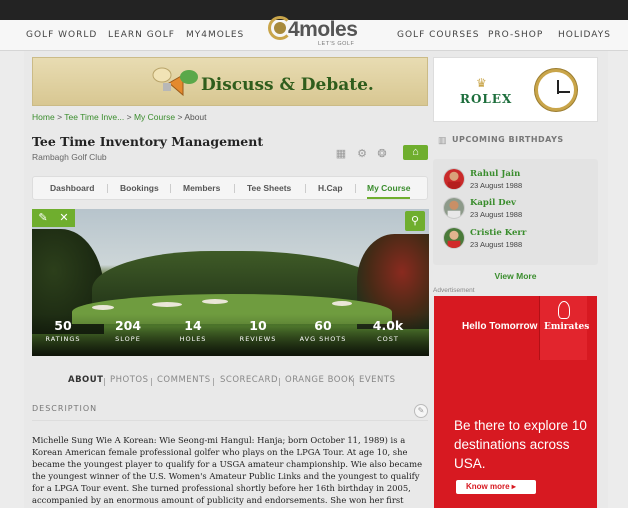  What do you see at coordinates (515, 89) in the screenshot?
I see `rolex-ad: ♛ ROLEX` at bounding box center [515, 89].